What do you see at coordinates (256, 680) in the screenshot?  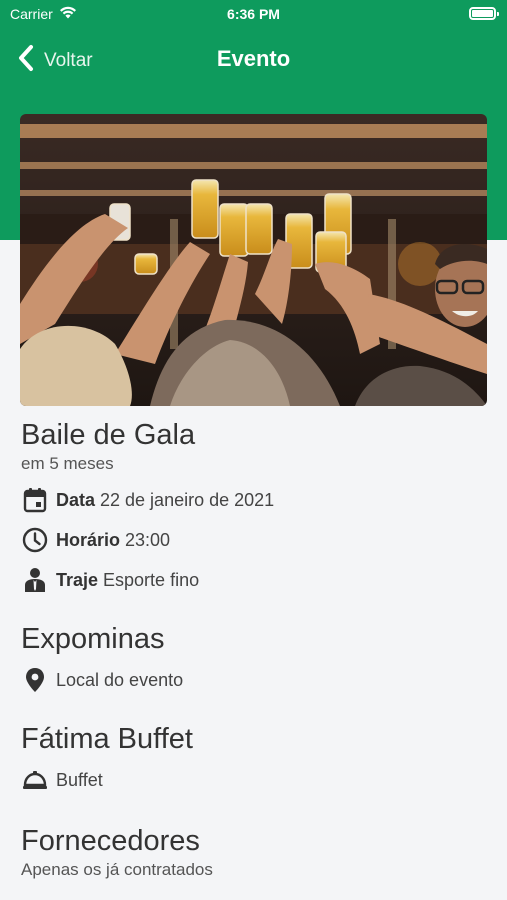 I see `venue-row: Local do evento` at bounding box center [256, 680].